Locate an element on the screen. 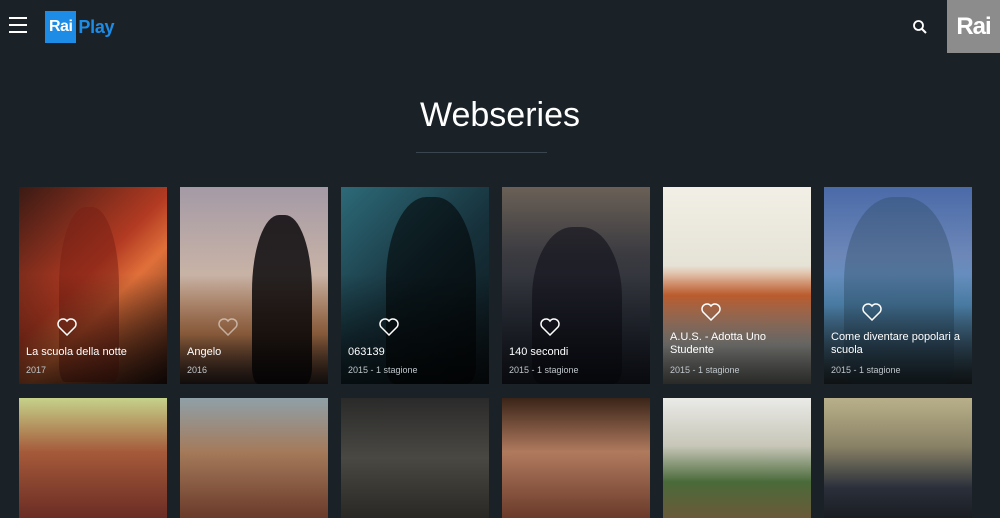  card-title: 063139 is located at coordinates (366, 352).